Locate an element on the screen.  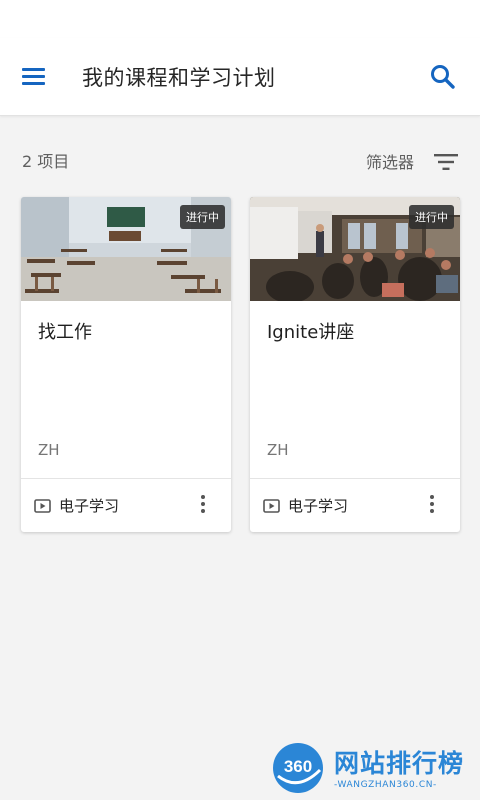
classroom-thumbnail: 进行中 is located at coordinates (126, 249).